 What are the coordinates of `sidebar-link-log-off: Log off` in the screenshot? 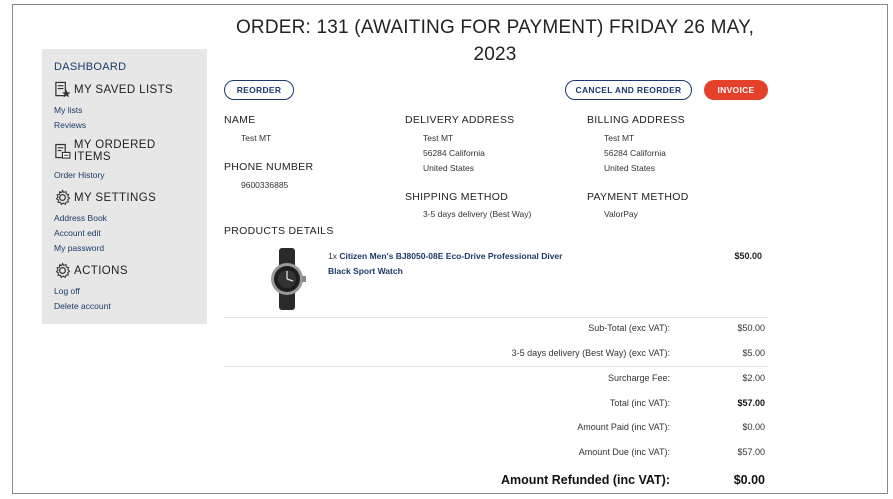 It's located at (124, 291).